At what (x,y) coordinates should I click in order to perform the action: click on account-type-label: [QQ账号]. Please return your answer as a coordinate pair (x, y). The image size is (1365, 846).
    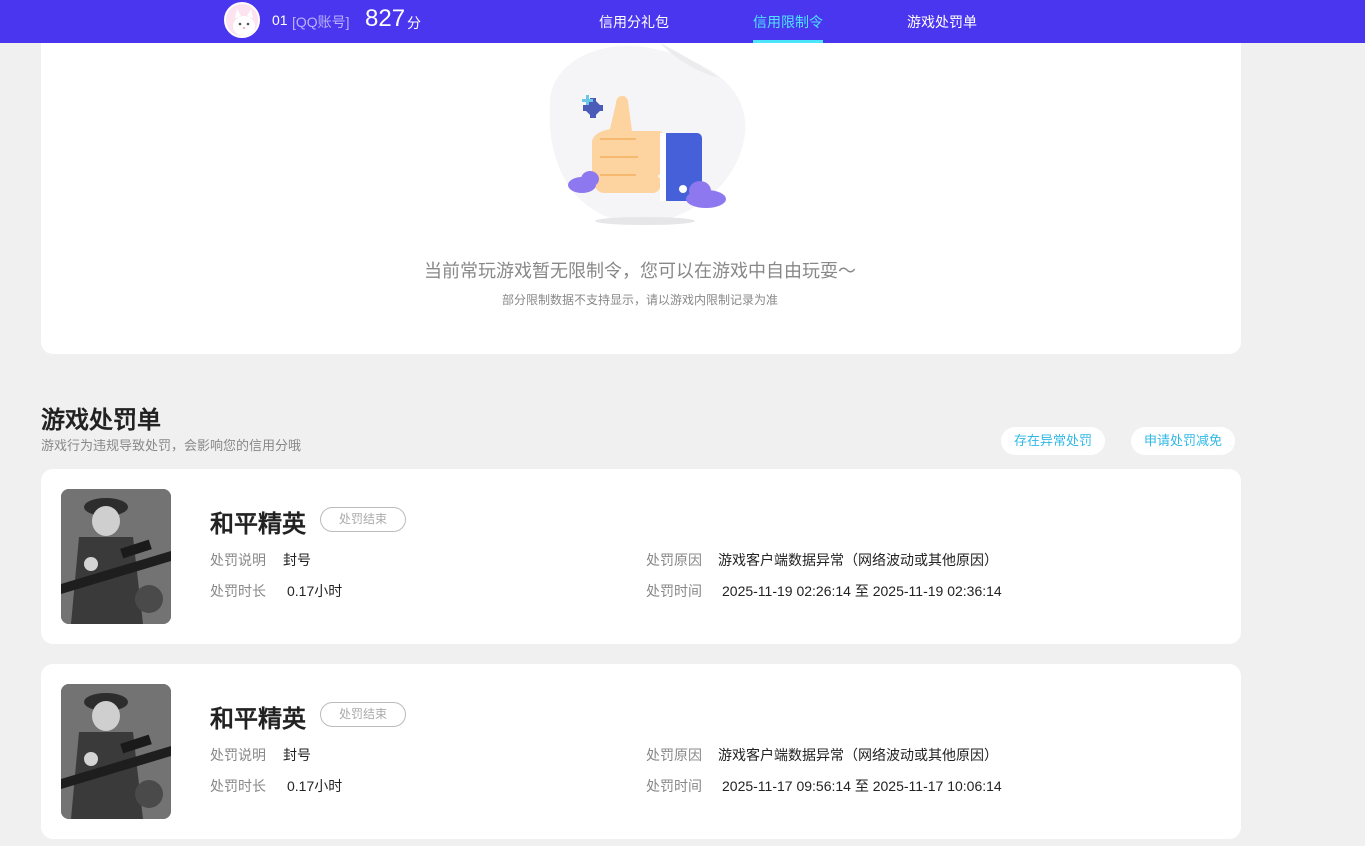
    Looking at the image, I should click on (321, 22).